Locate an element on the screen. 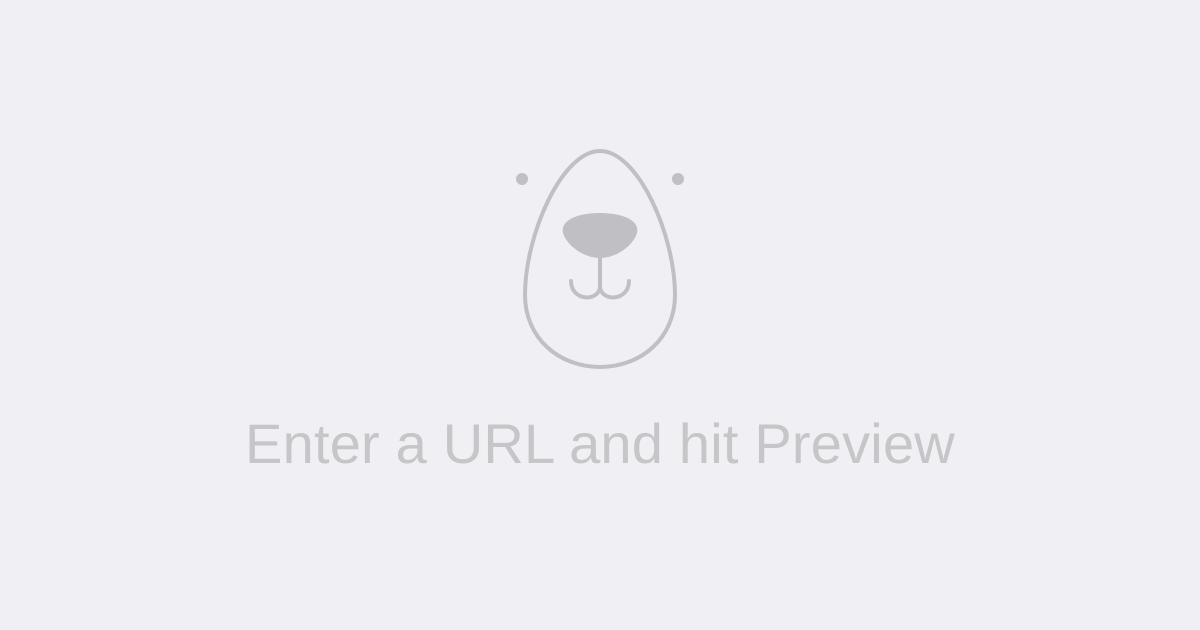 The height and width of the screenshot is (630, 1200). right-ear-dot is located at coordinates (678, 179).